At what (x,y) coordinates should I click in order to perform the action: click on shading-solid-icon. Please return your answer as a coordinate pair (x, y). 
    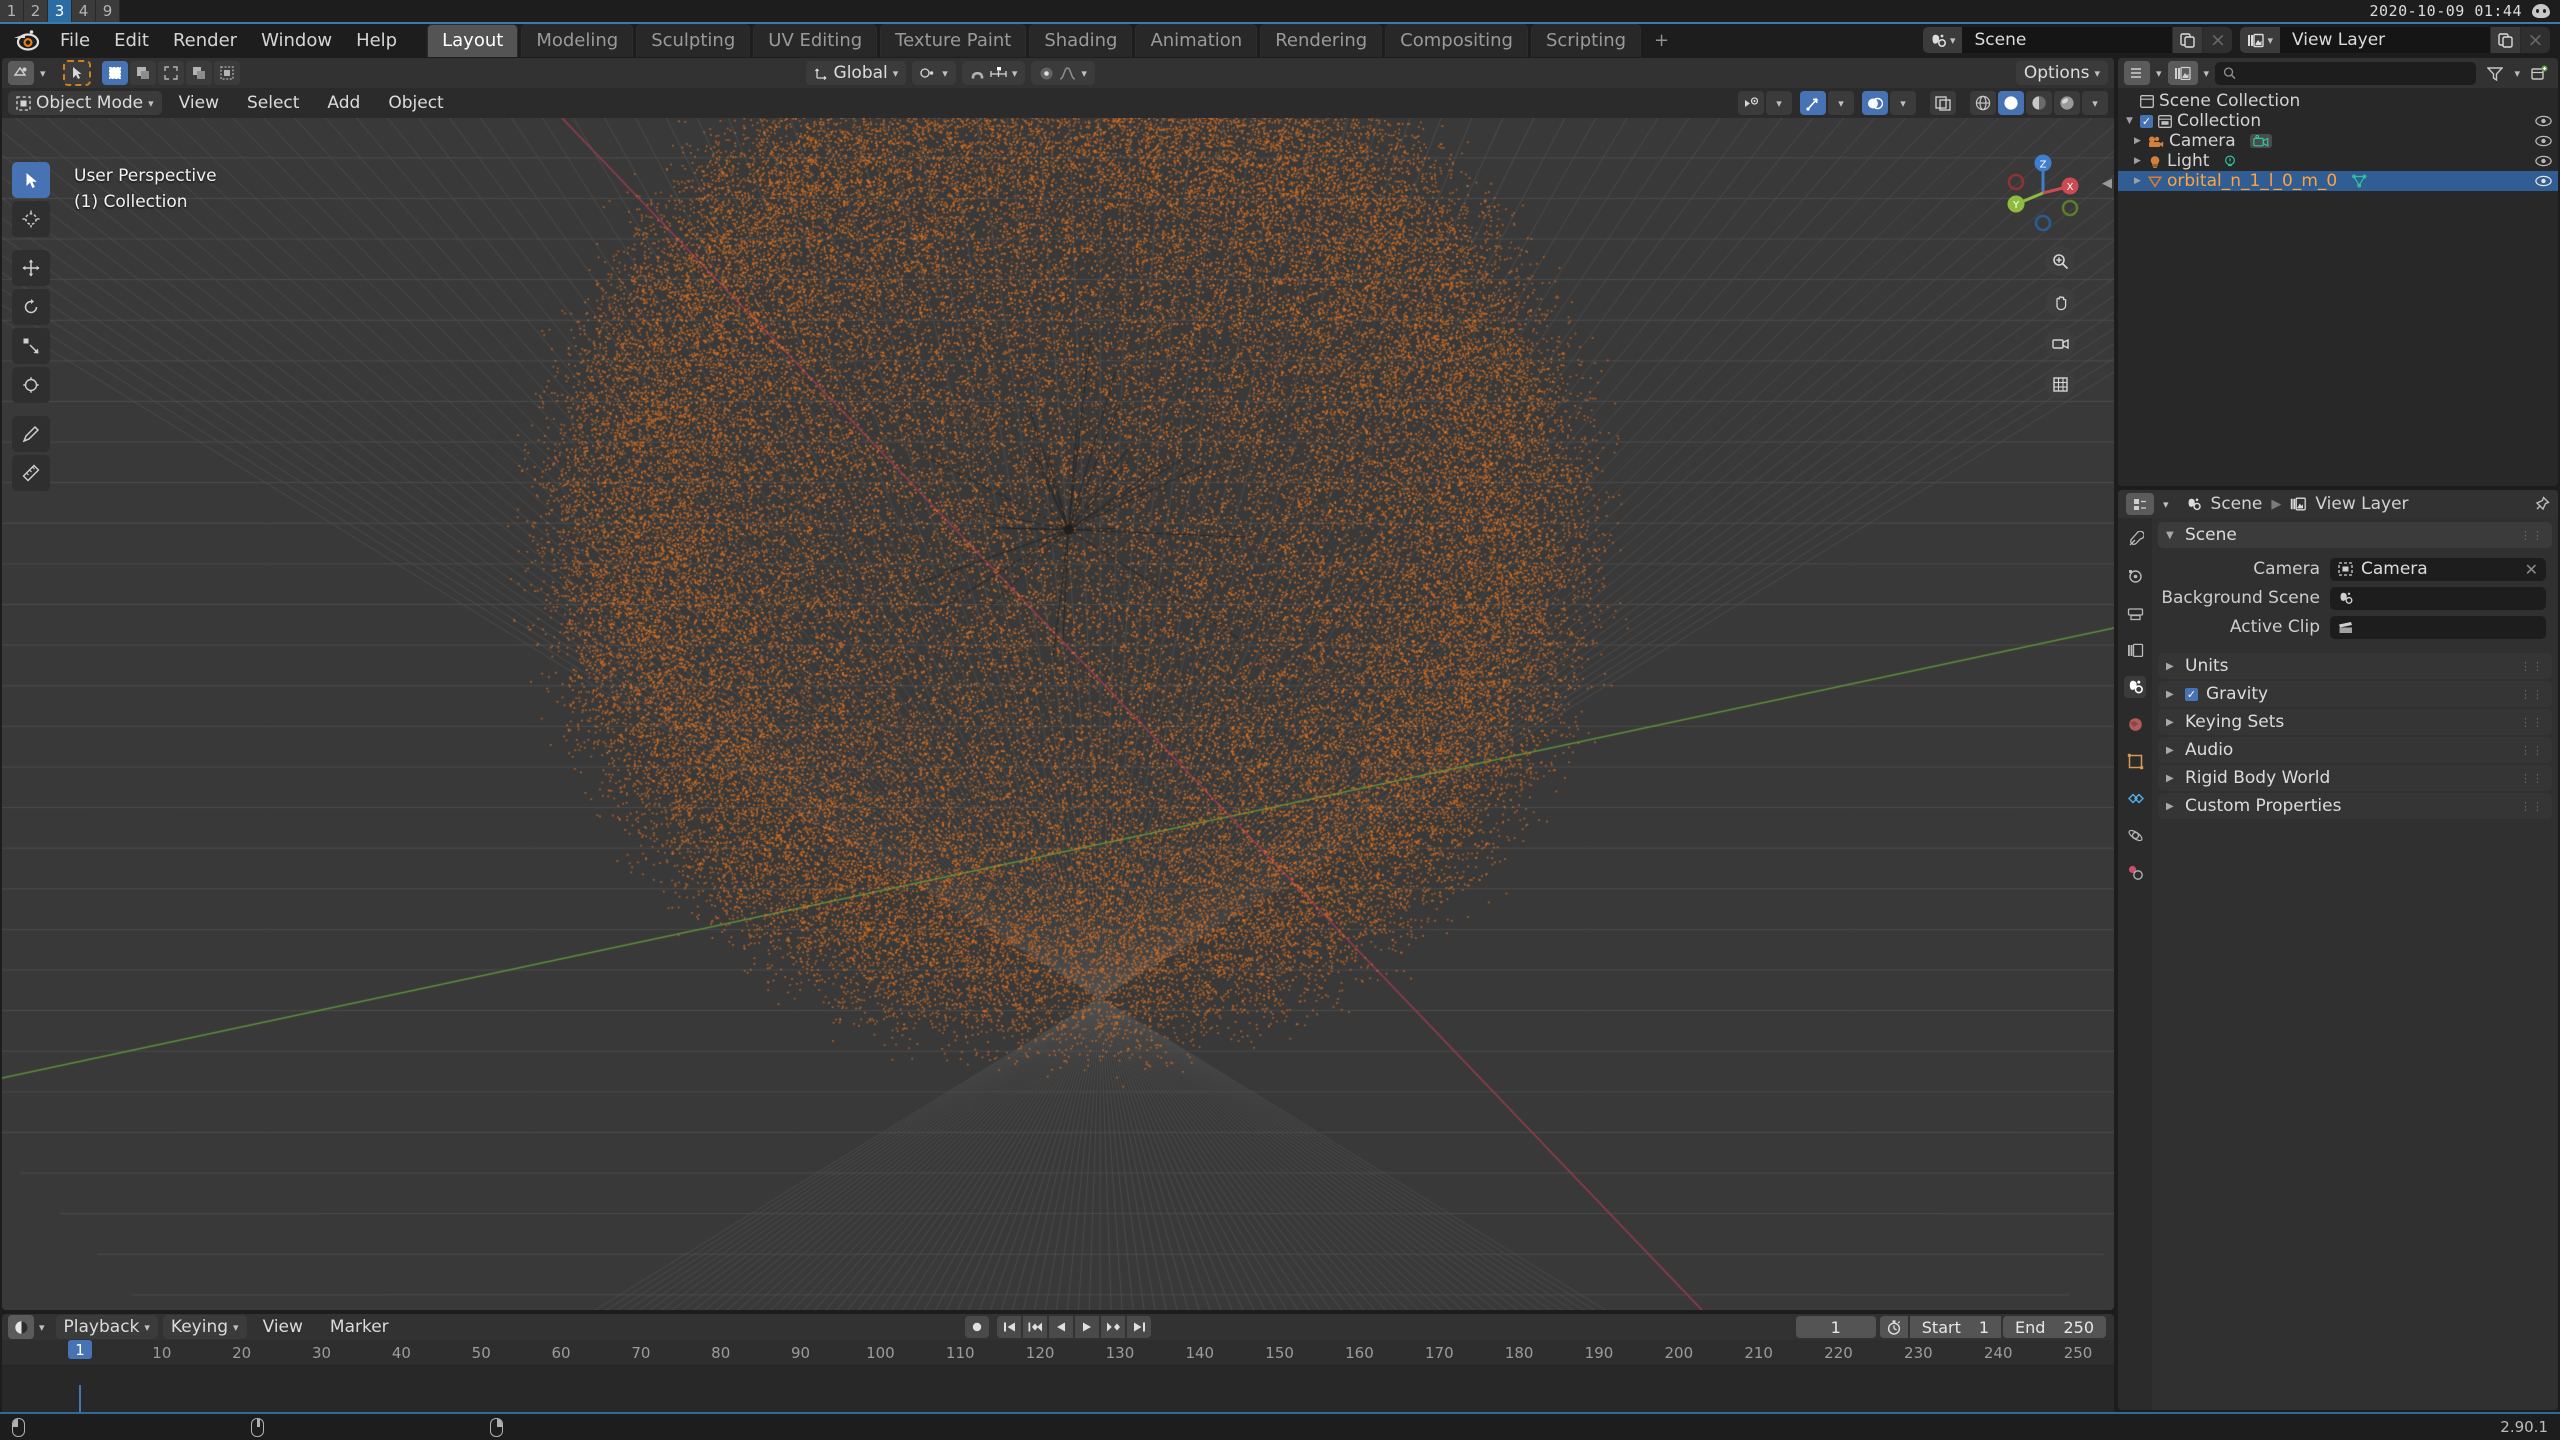
    Looking at the image, I should click on (2011, 103).